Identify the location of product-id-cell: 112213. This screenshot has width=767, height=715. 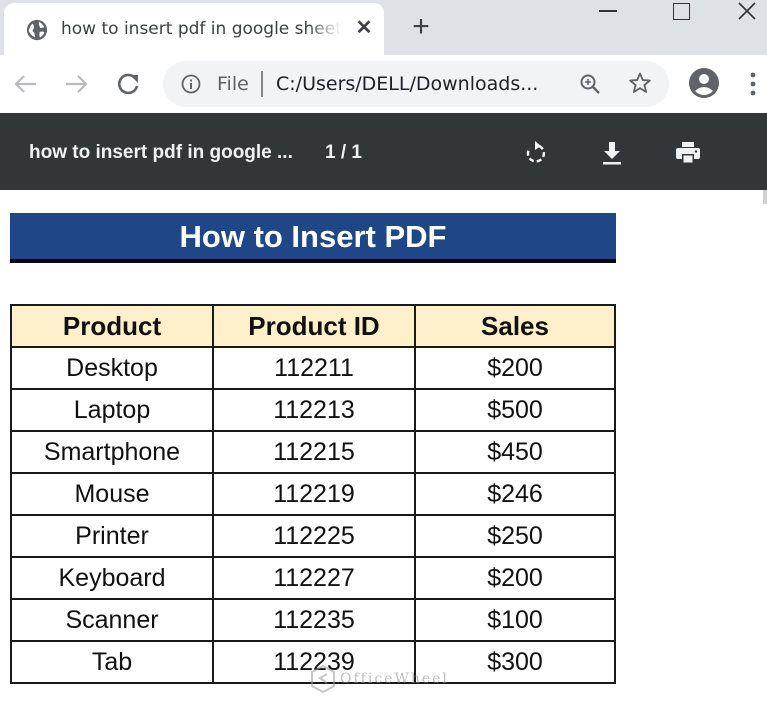
(314, 410).